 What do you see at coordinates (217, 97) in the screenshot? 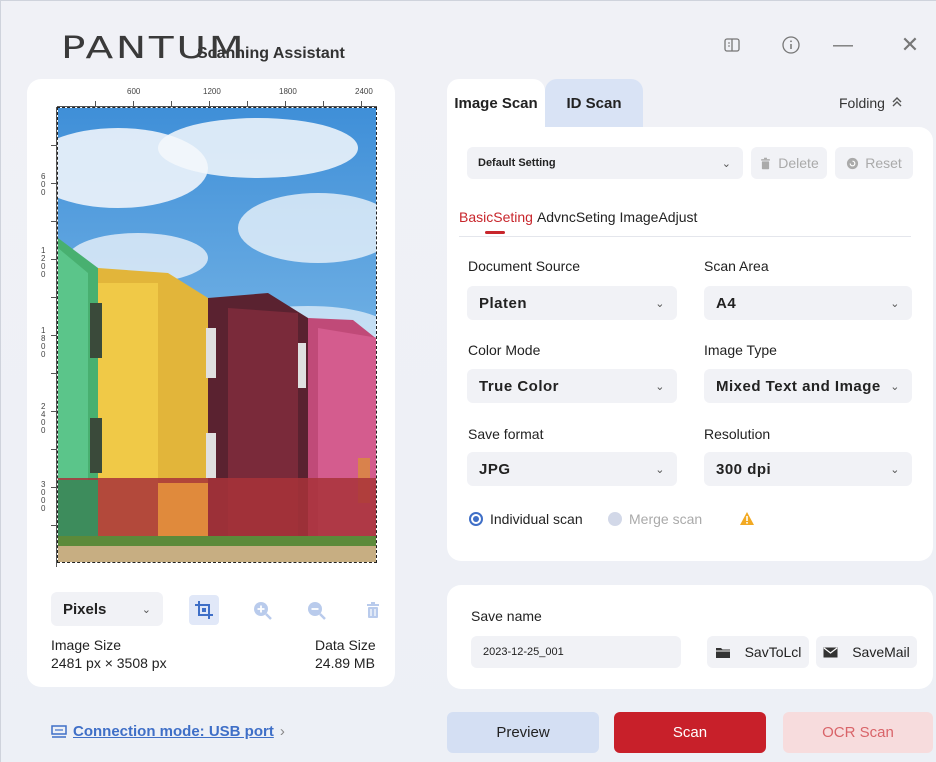
I see `ruler-top: 600 1200 1800 2400` at bounding box center [217, 97].